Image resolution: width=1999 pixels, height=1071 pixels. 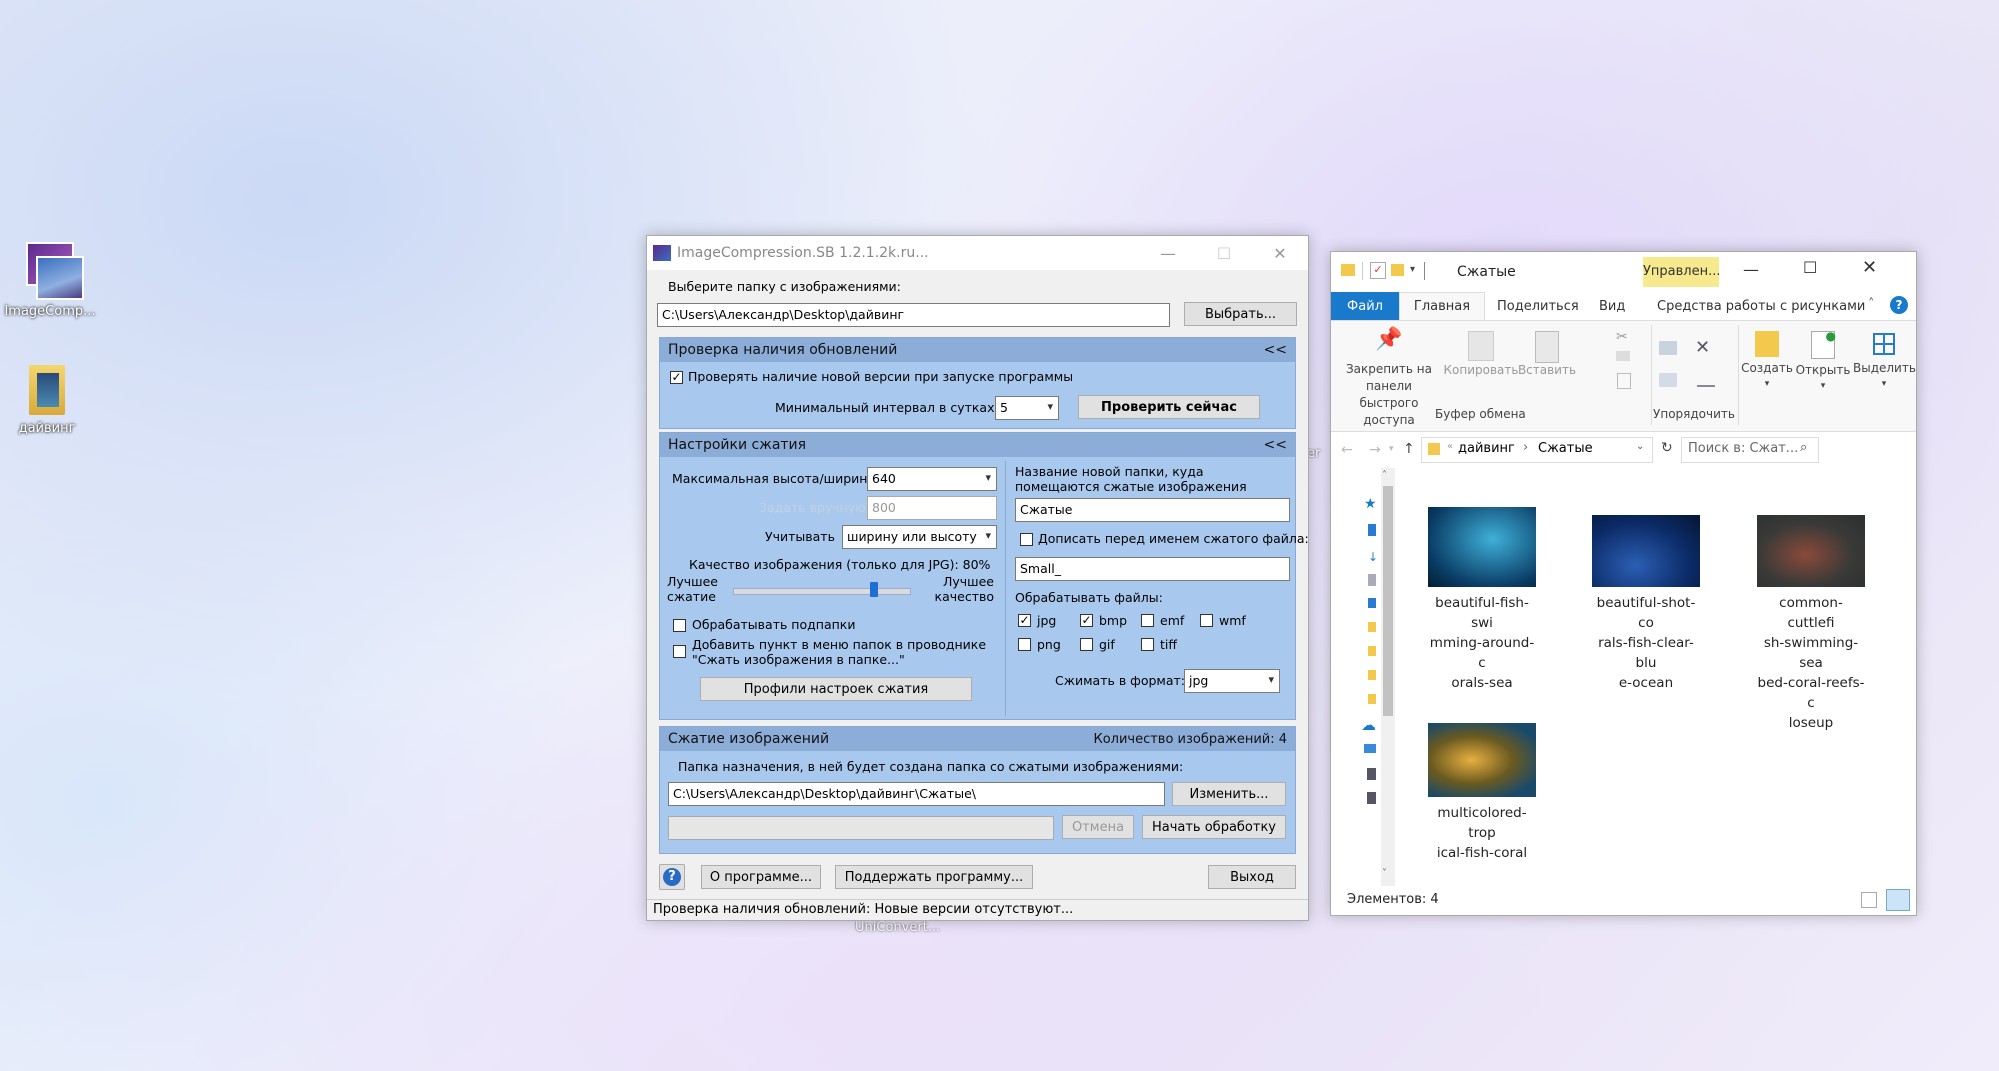 What do you see at coordinates (1898, 900) in the screenshot?
I see `large-icons-view-icon` at bounding box center [1898, 900].